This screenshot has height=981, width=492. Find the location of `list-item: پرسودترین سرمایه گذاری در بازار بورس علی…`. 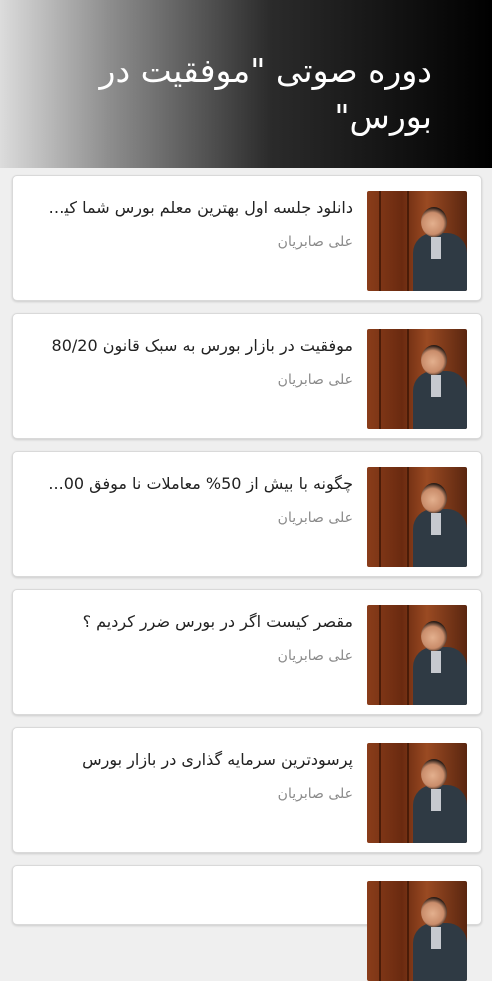

list-item: پرسودترین سرمایه گذاری در بازار بورس علی… is located at coordinates (247, 790).